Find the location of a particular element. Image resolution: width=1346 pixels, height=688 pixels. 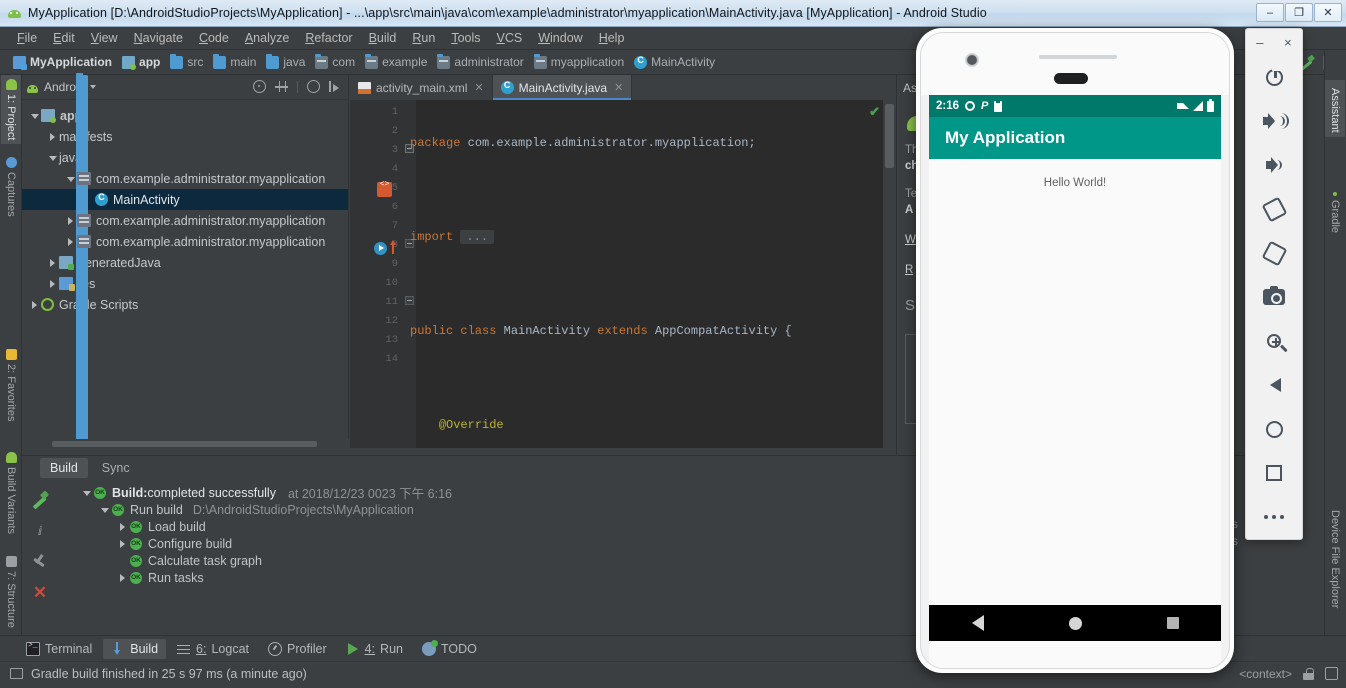

emulator-zoom-button is located at coordinates (1274, 341).